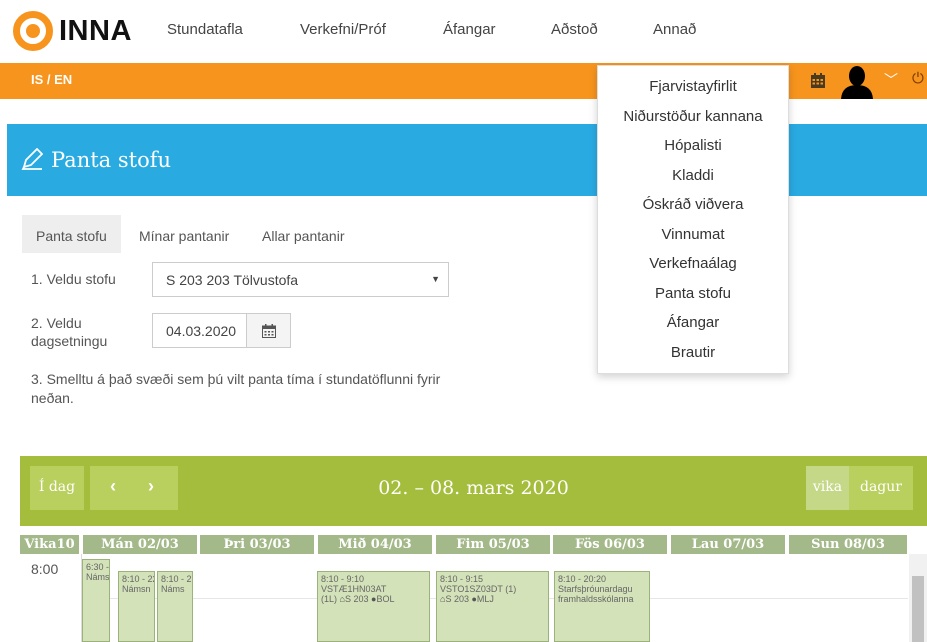  Describe the element at coordinates (173, 589) in the screenshot. I see `event-title: Náms` at that location.